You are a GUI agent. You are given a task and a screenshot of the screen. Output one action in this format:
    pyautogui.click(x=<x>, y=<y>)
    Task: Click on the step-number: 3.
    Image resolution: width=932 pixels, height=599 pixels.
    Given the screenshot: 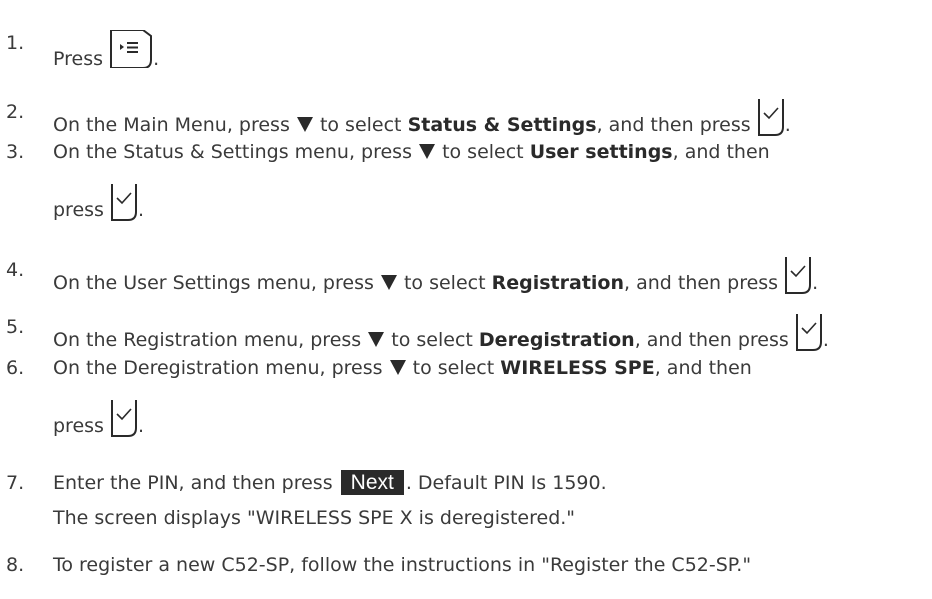 What is the action you would take?
    pyautogui.click(x=15, y=152)
    